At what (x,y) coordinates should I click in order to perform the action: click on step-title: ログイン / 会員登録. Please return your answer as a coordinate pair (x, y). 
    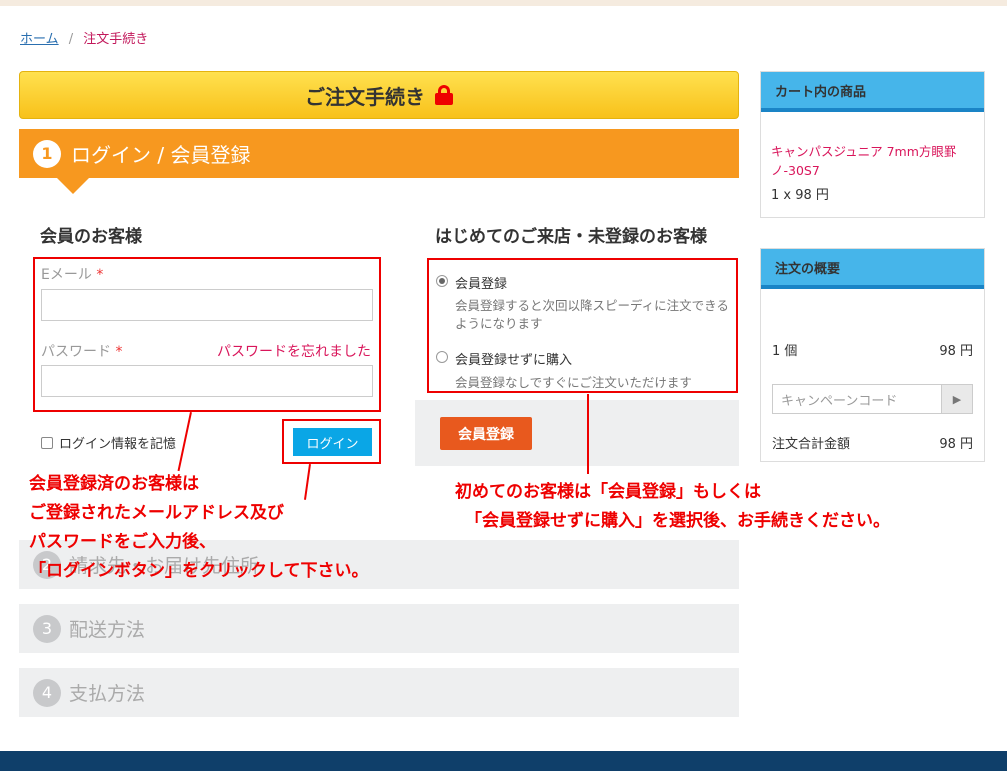
    Looking at the image, I should click on (161, 155).